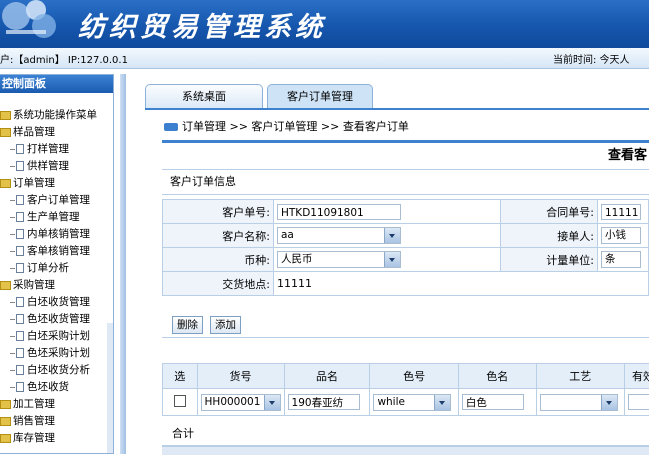  What do you see at coordinates (56, 217) in the screenshot?
I see `sidebar-item: 生产单管理` at bounding box center [56, 217].